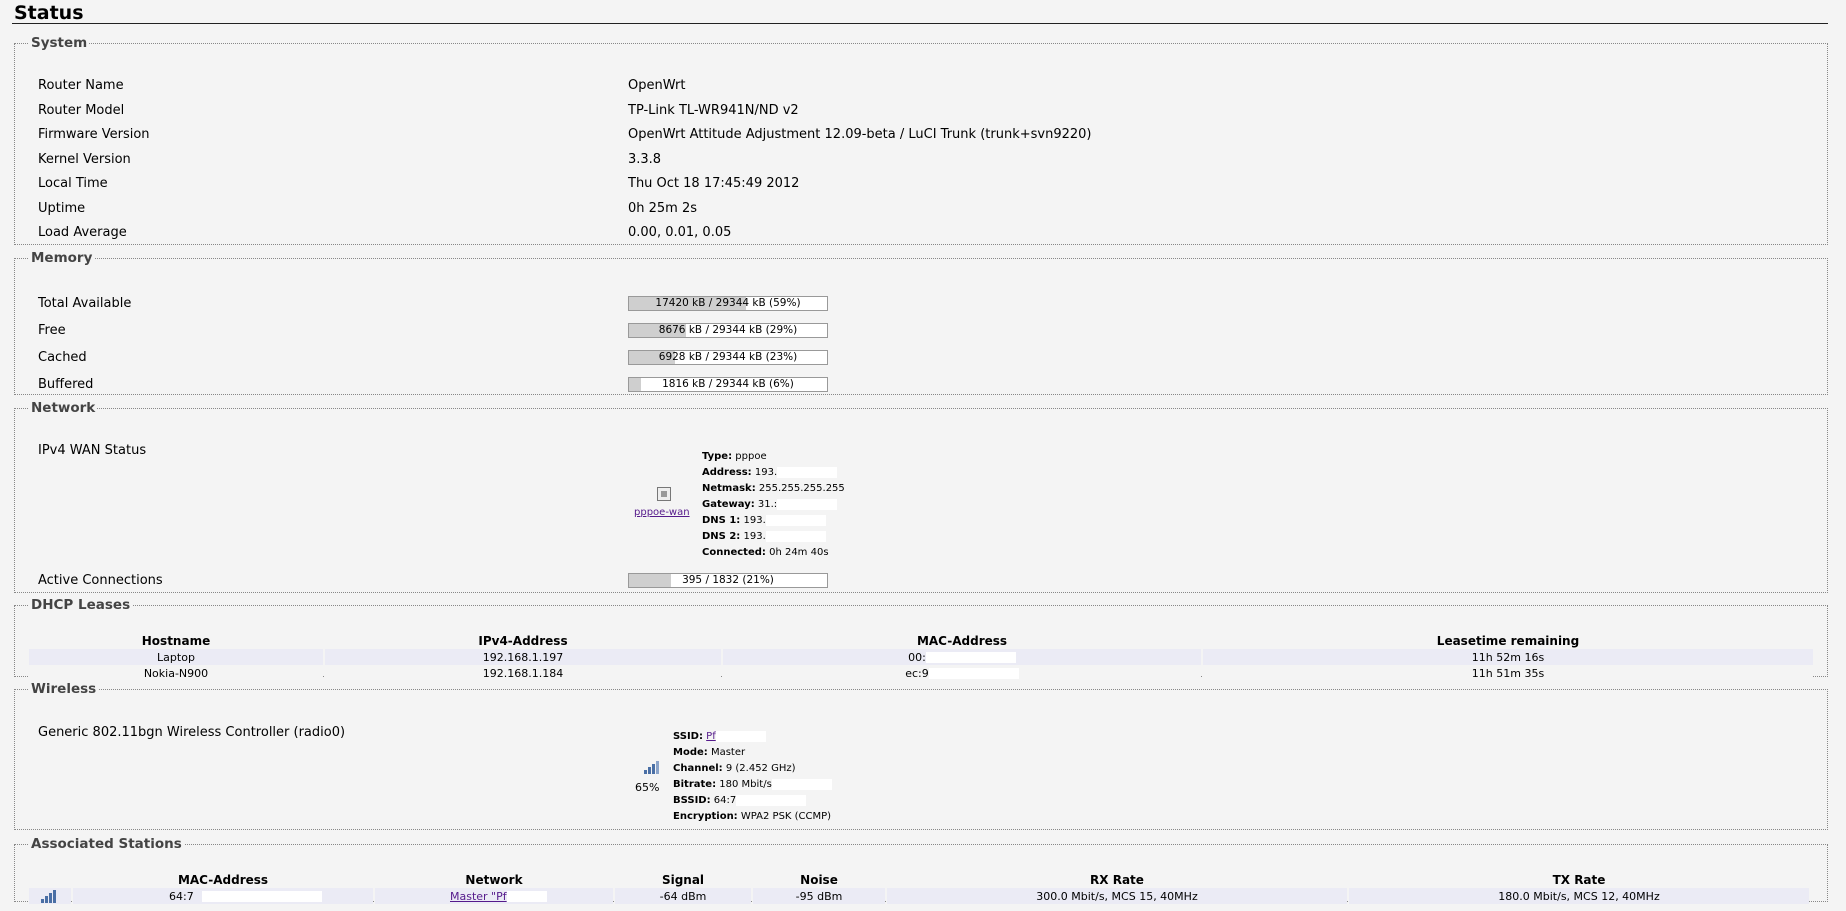 This screenshot has width=1846, height=911. What do you see at coordinates (647, 787) in the screenshot?
I see `signal-percent: 65%` at bounding box center [647, 787].